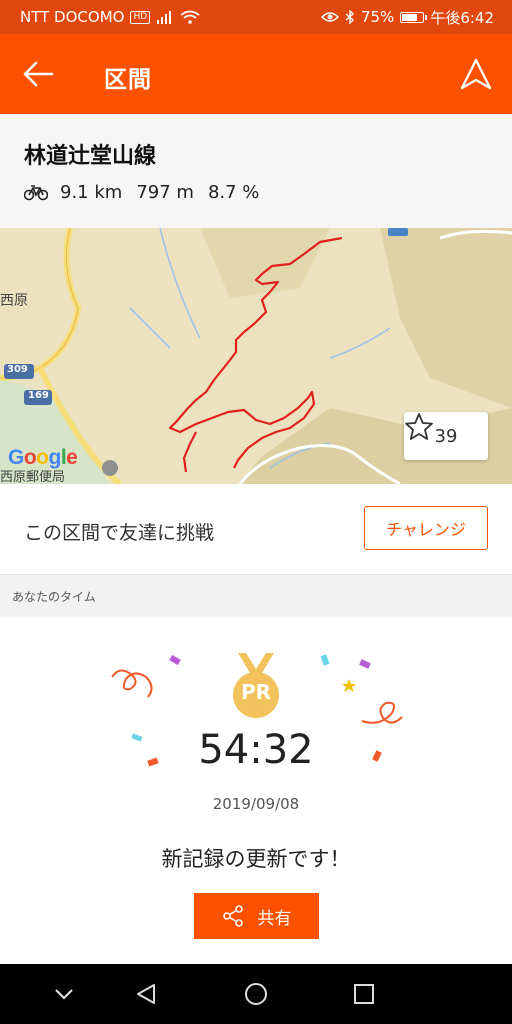 The width and height of the screenshot is (512, 1024). I want to click on system-home-button, so click(256, 994).